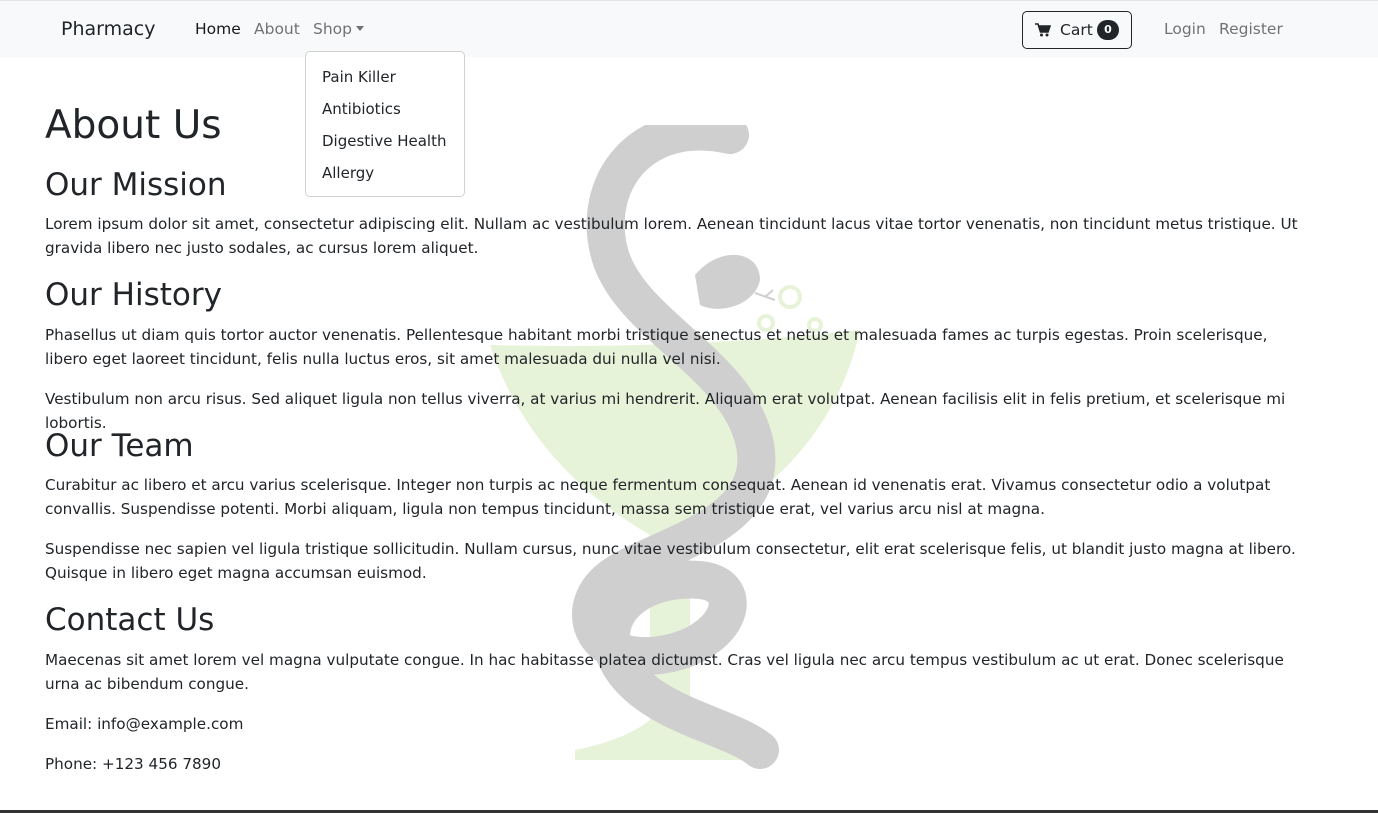 The image size is (1378, 813). I want to click on history-heading: Our History, so click(133, 295).